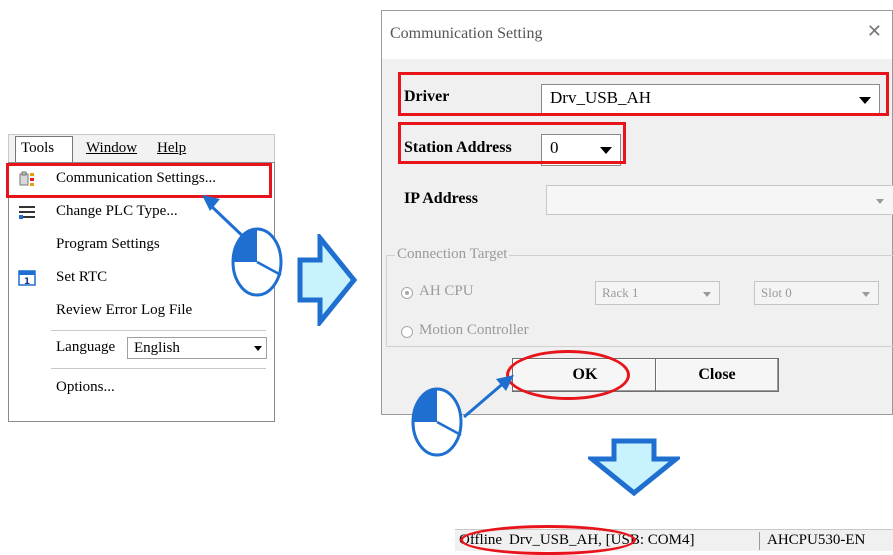  I want to click on arrow-right-icon, so click(327, 280).